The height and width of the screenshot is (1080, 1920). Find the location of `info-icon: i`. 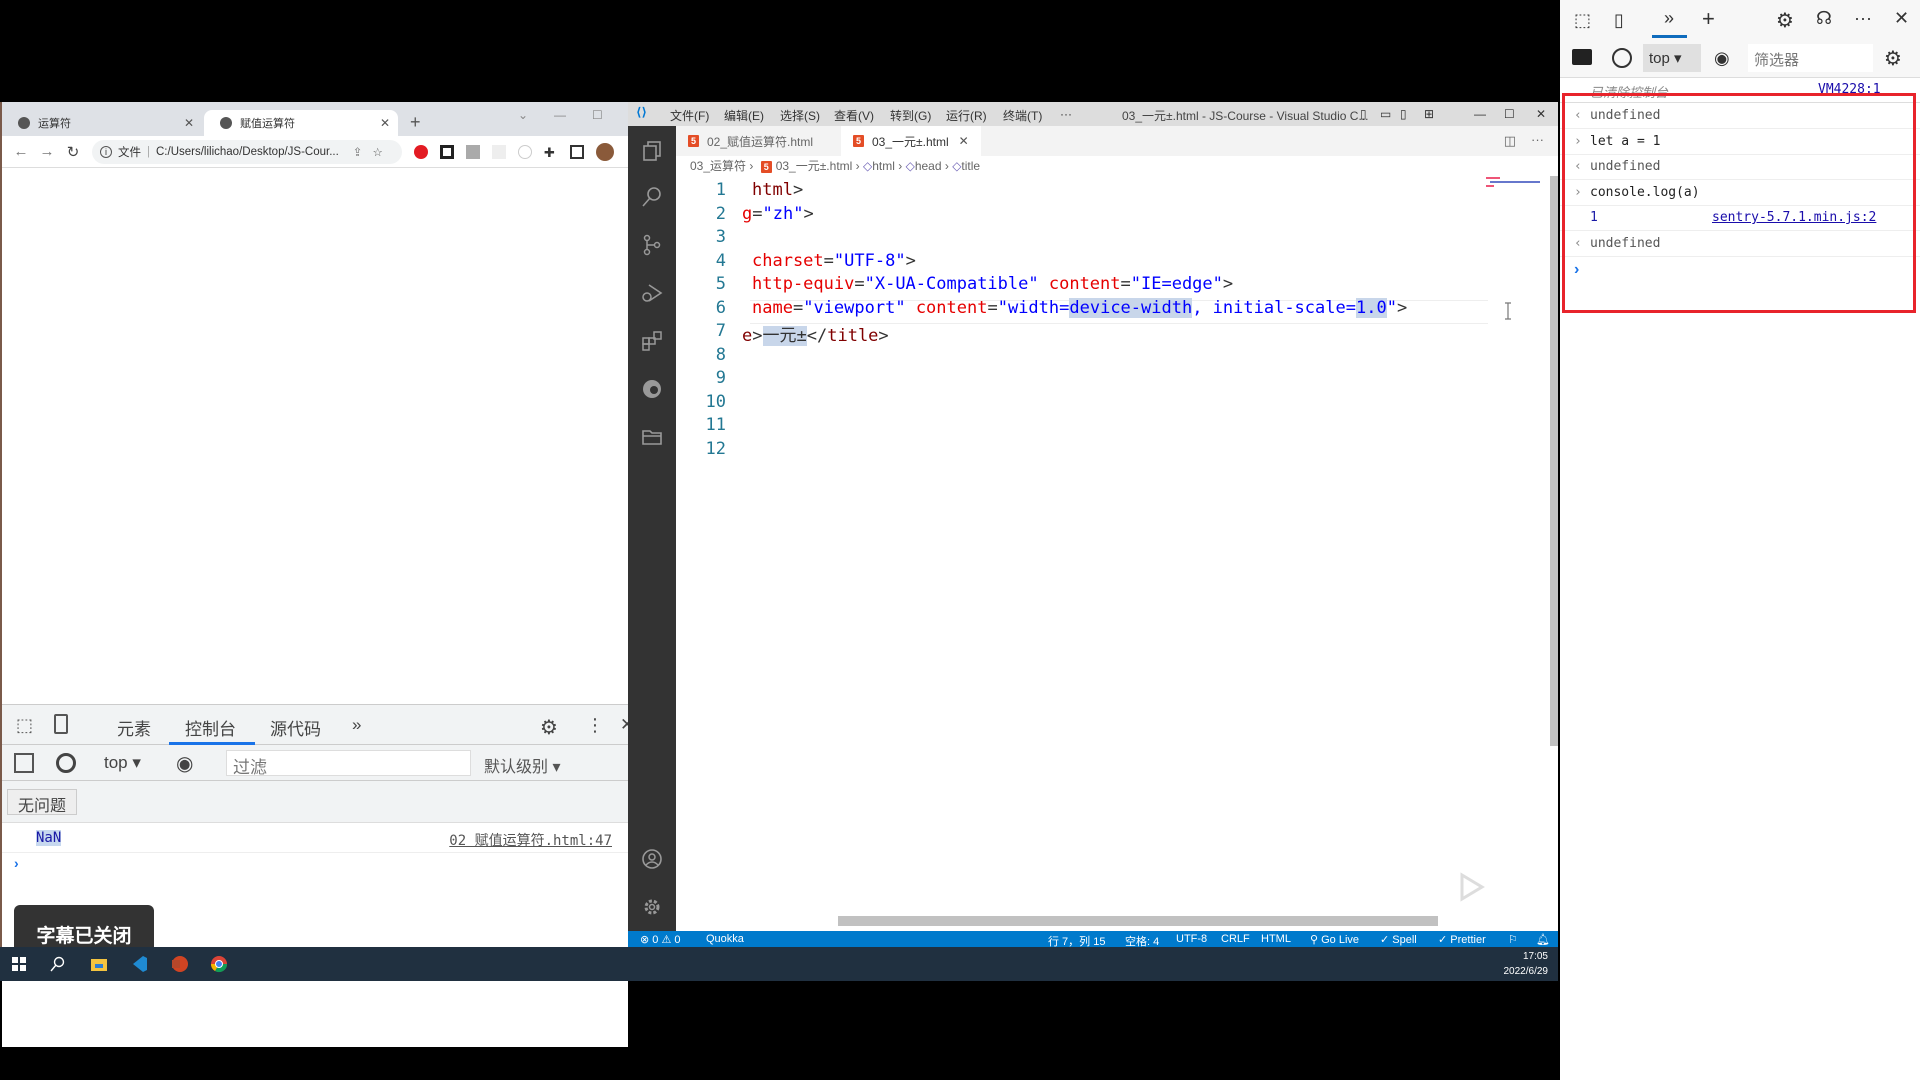

info-icon: i is located at coordinates (106, 151).